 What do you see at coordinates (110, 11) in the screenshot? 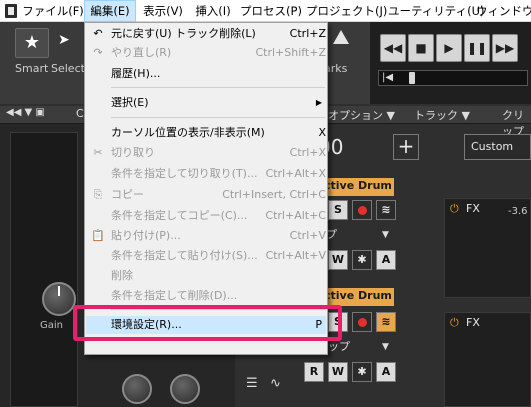
I see `menu-edit: 編集(E)` at bounding box center [110, 11].